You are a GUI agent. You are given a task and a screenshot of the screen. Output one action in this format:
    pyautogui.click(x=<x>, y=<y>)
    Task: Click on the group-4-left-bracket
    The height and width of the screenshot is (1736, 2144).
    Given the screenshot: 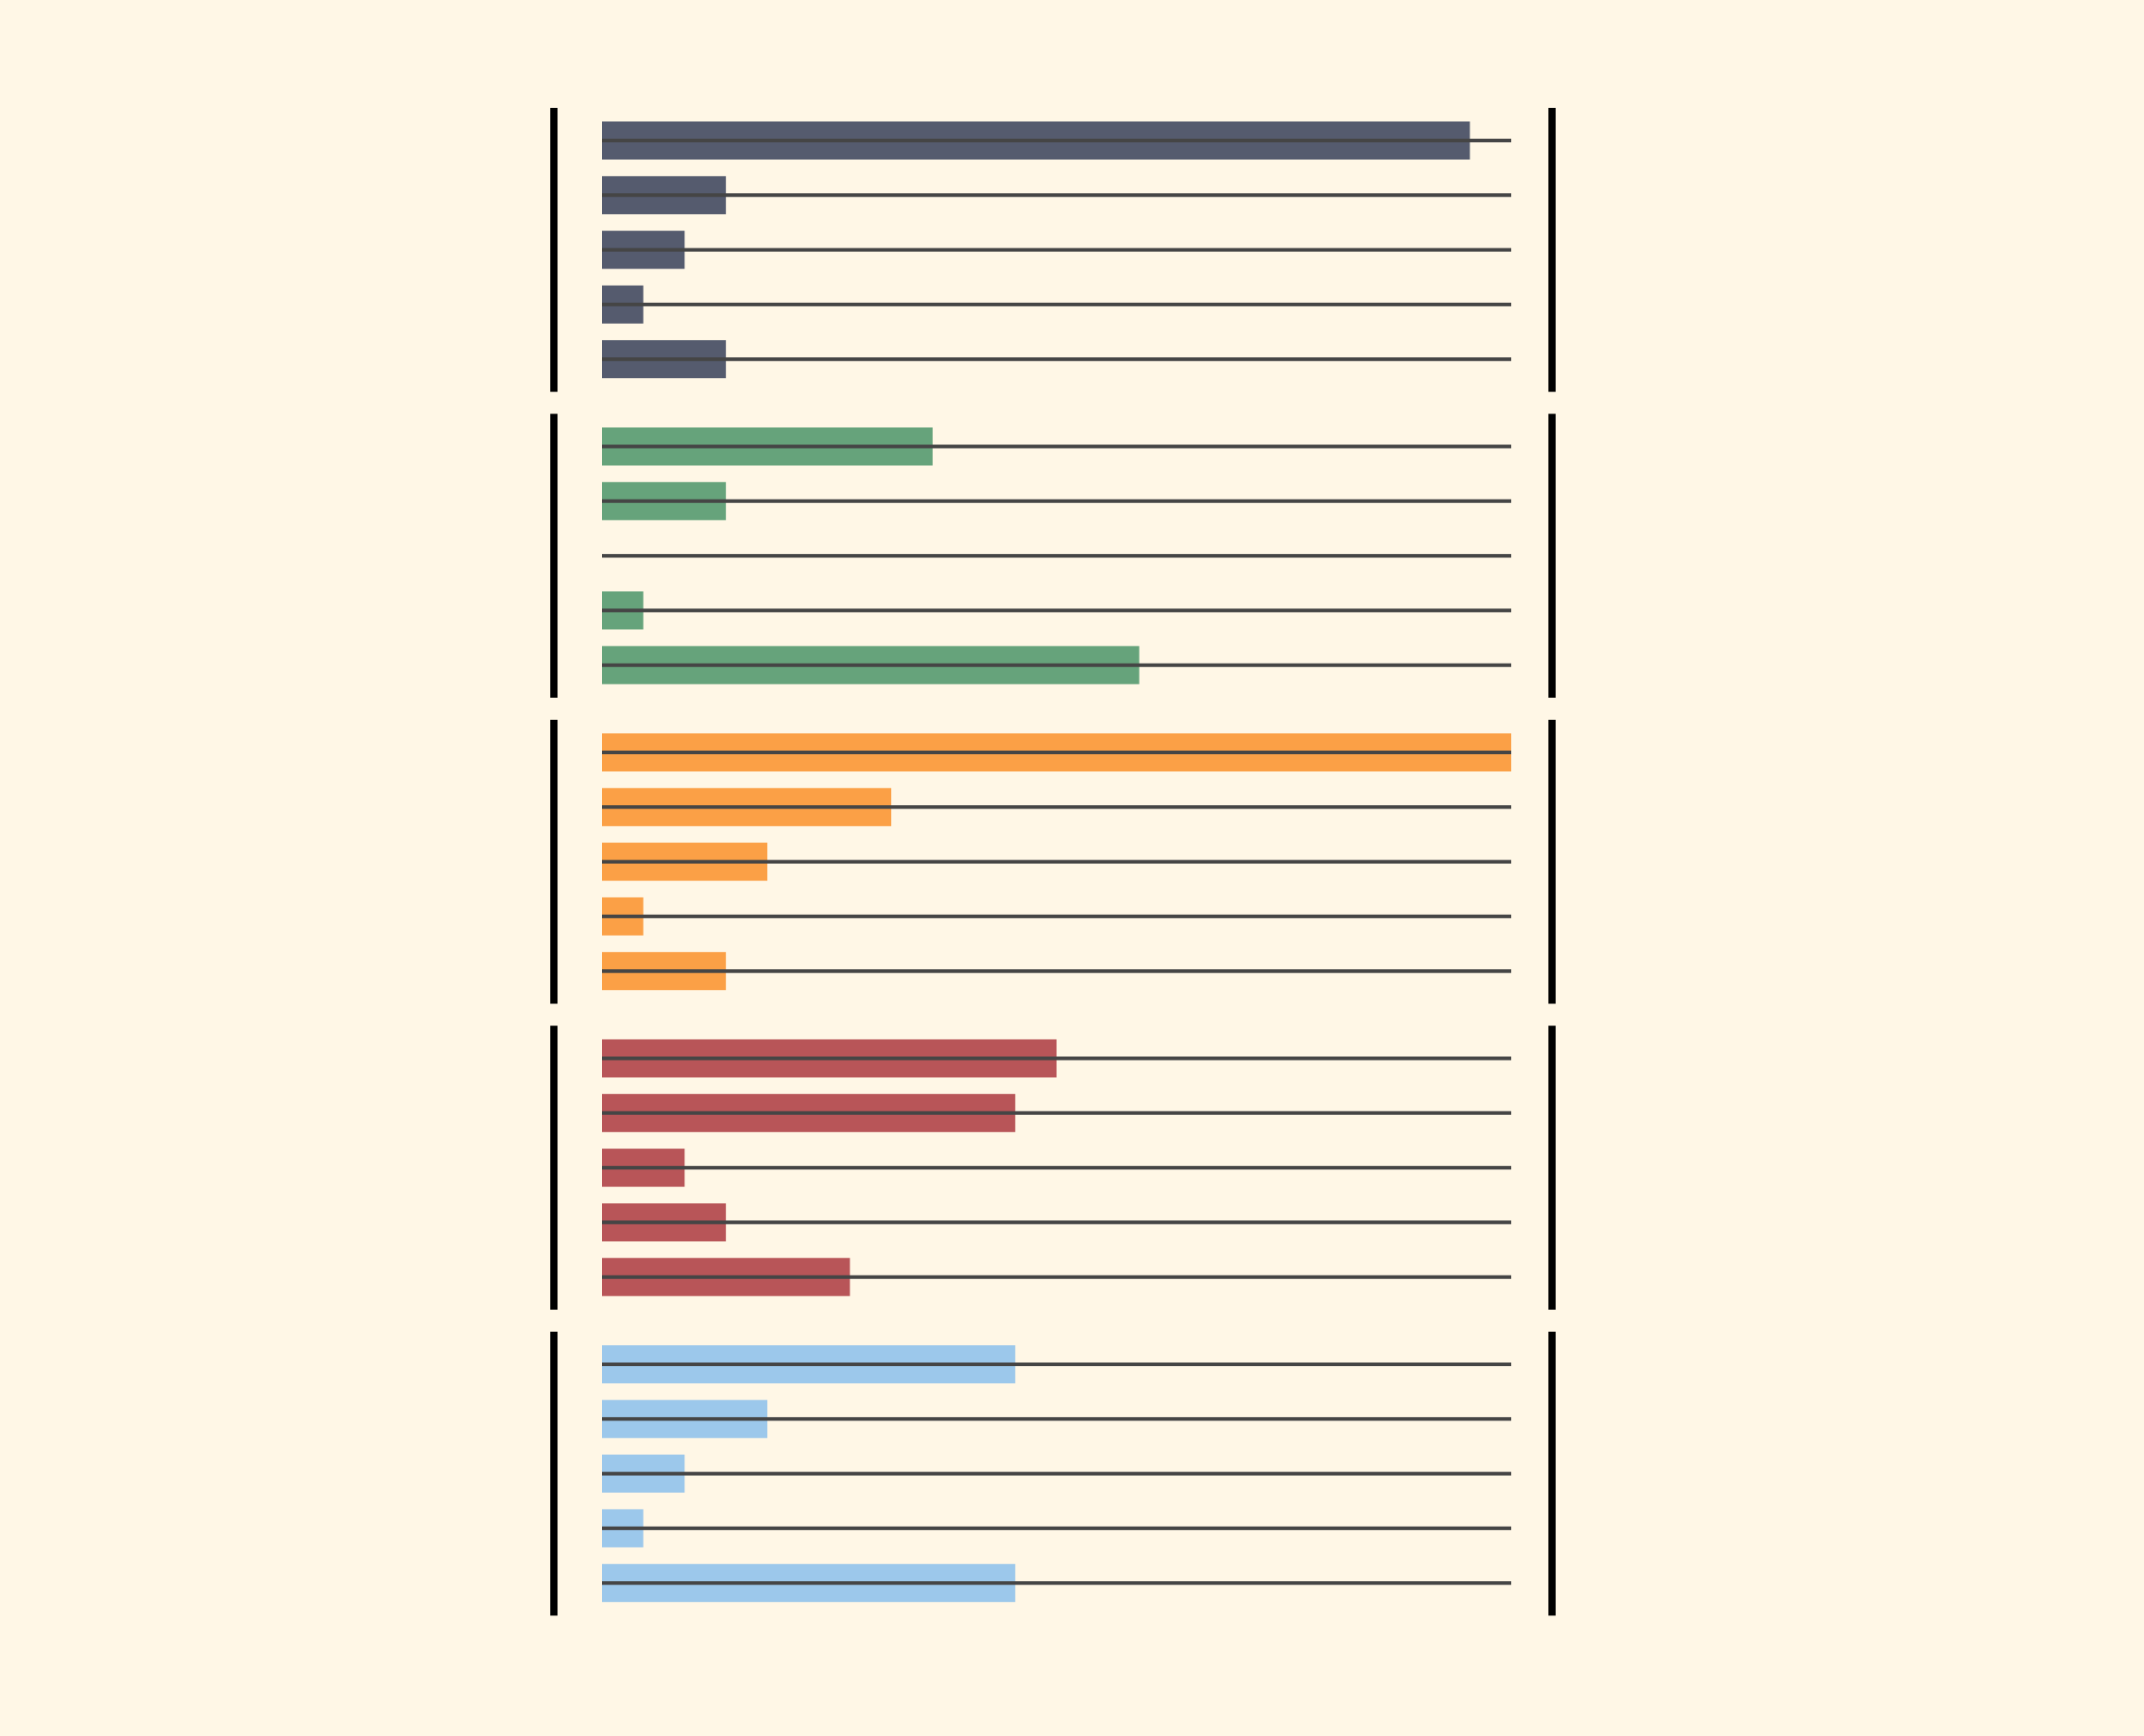 What is the action you would take?
    pyautogui.click(x=554, y=1167)
    